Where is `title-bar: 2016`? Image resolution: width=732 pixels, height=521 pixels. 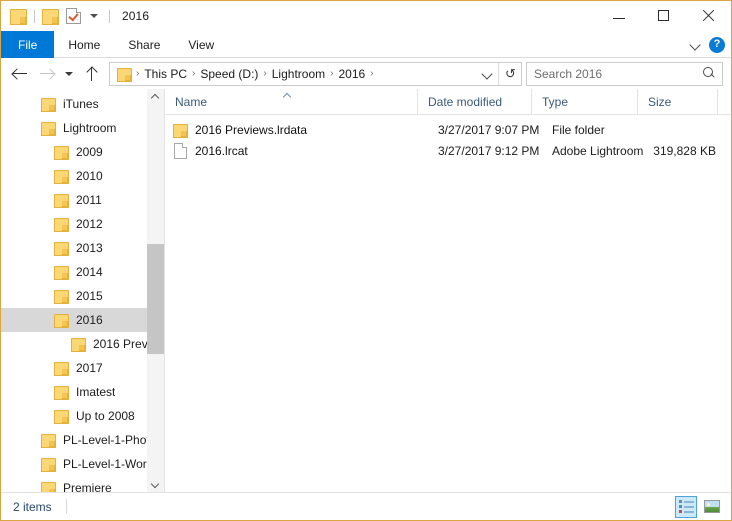 title-bar: 2016 is located at coordinates (366, 16).